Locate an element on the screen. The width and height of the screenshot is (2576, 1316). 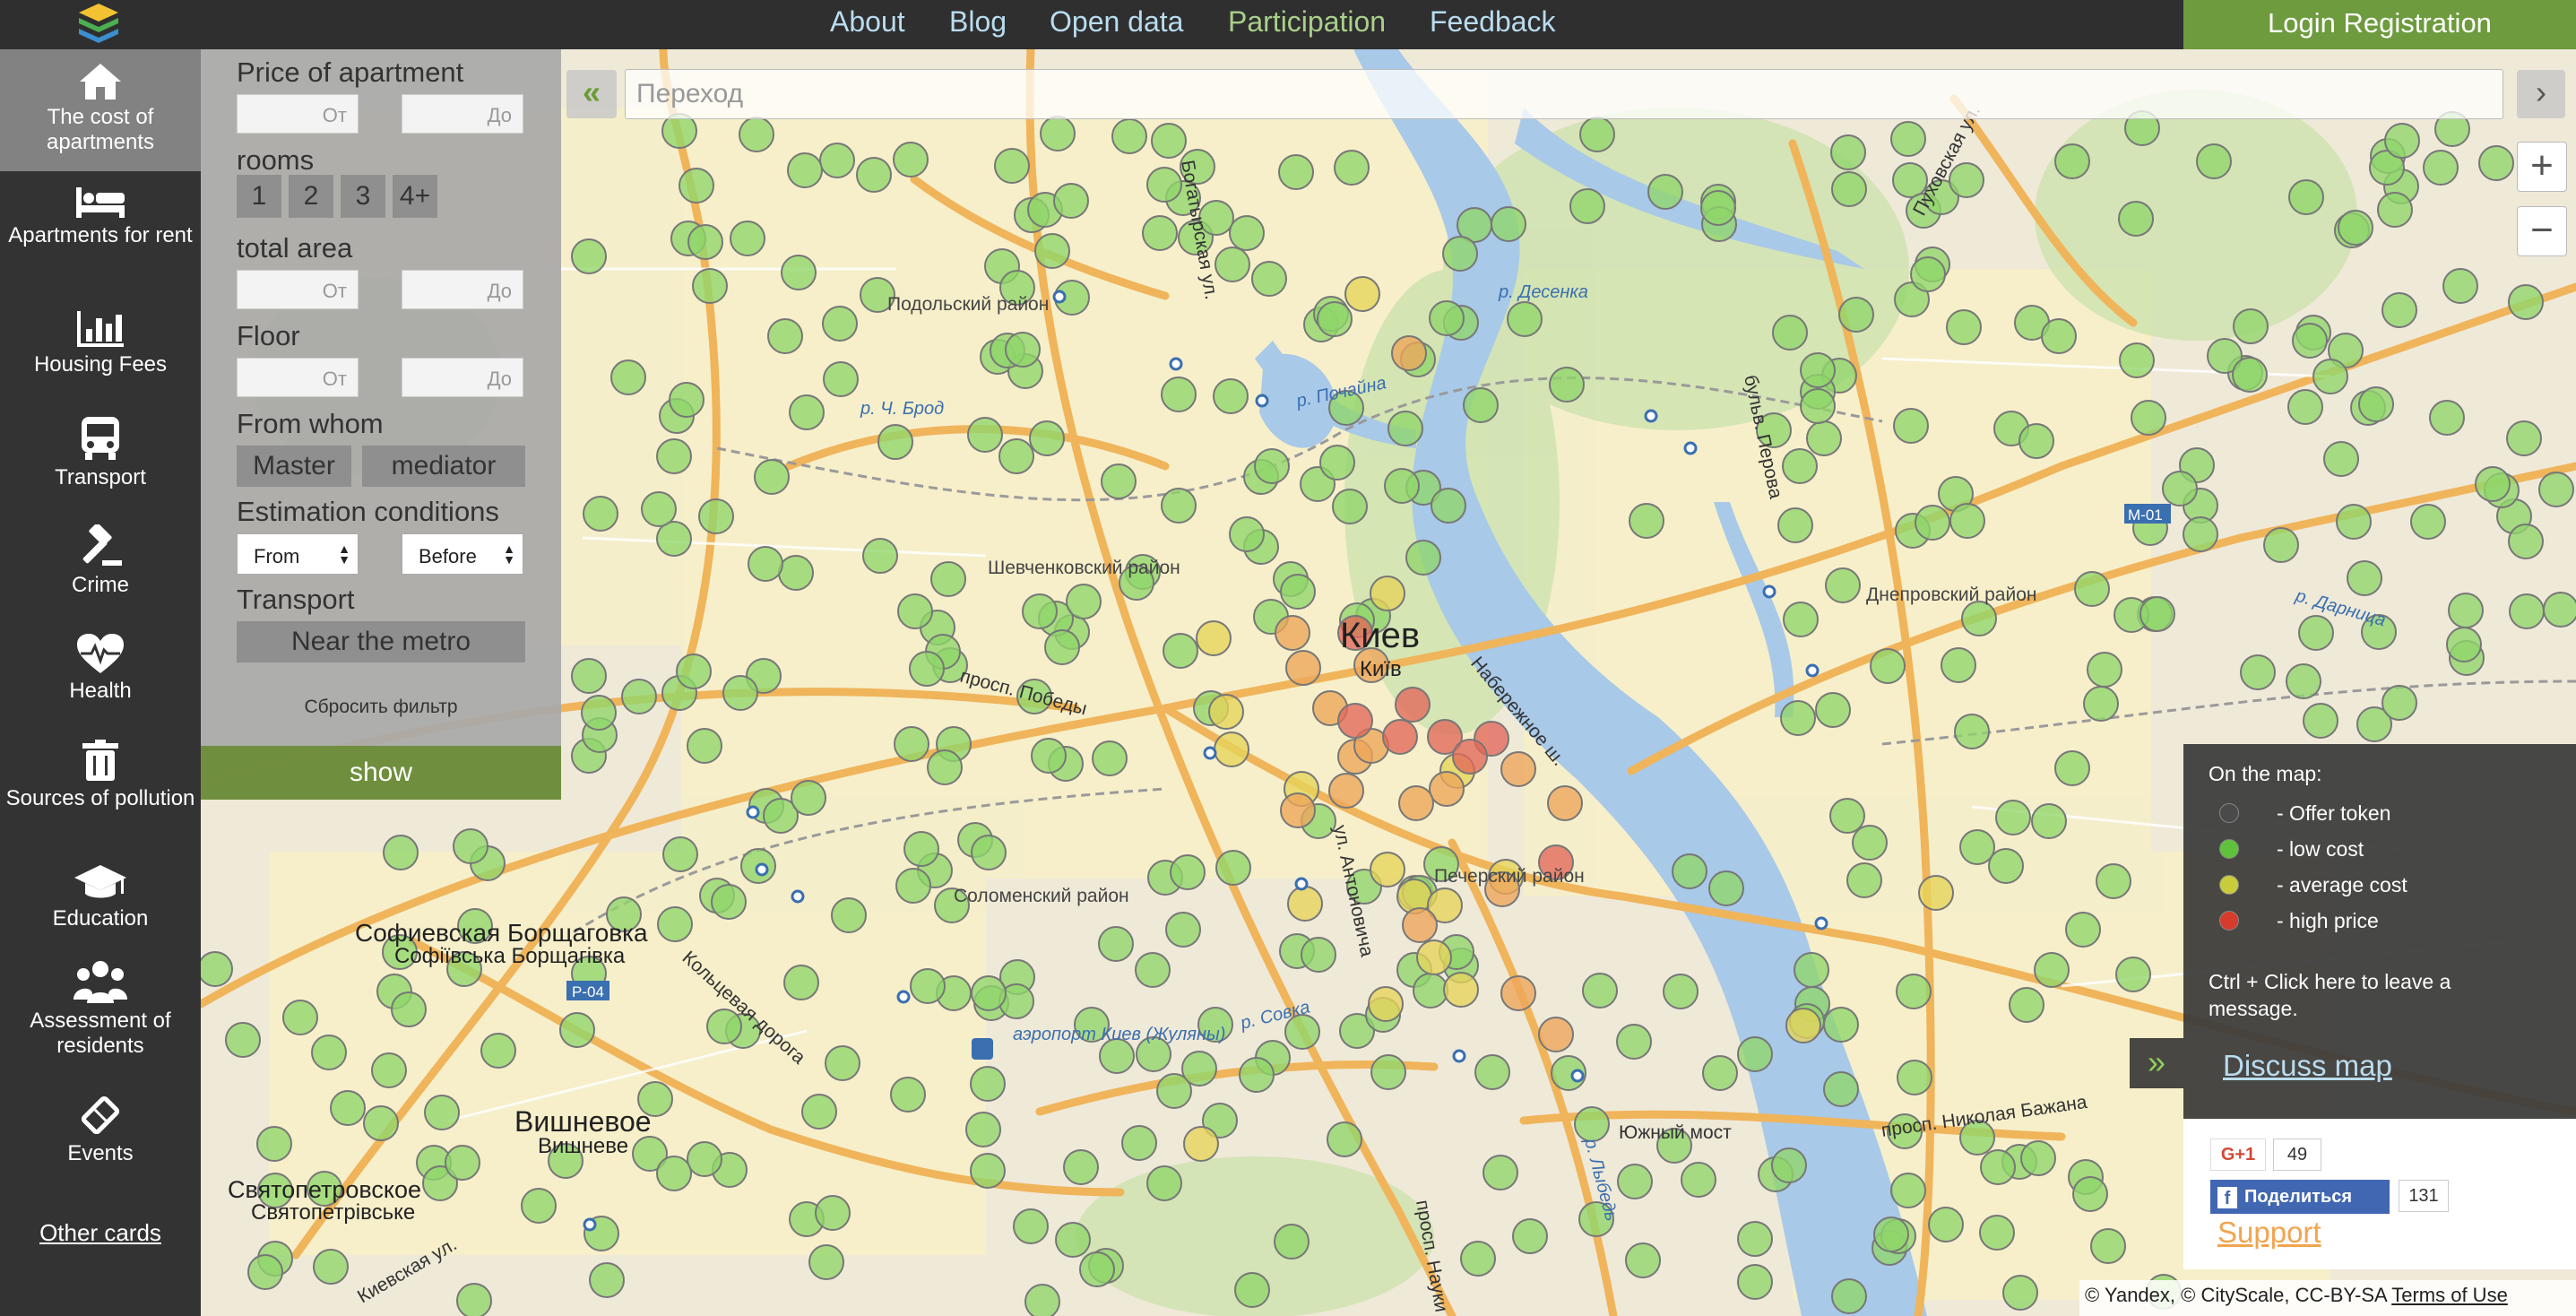
sidebar-item-housing-fees: Housing Fees is located at coordinates (100, 343).